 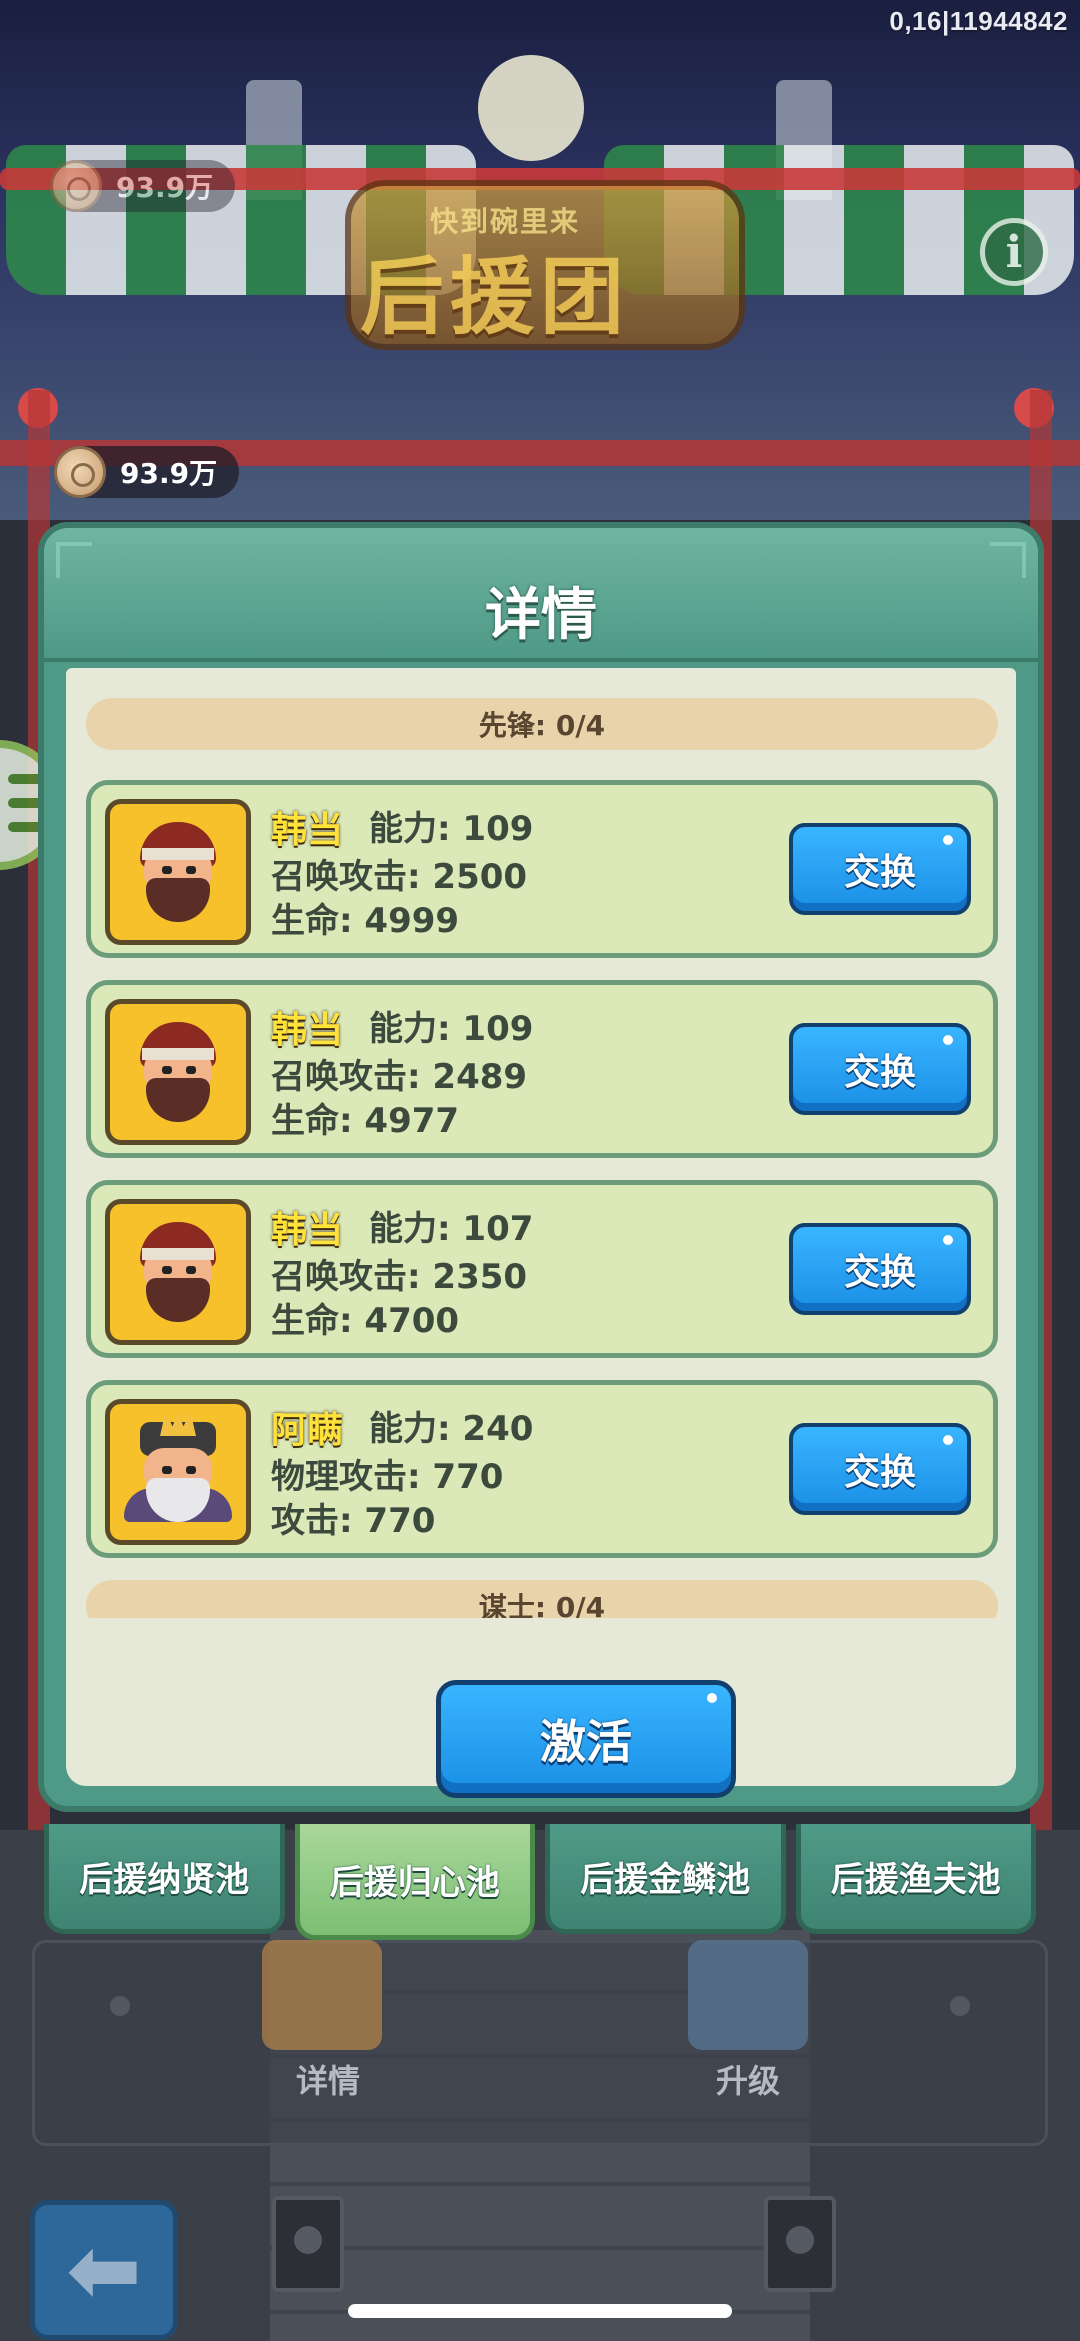 I want to click on tab-pool-guixin: 后援归心池, so click(x=414, y=1882).